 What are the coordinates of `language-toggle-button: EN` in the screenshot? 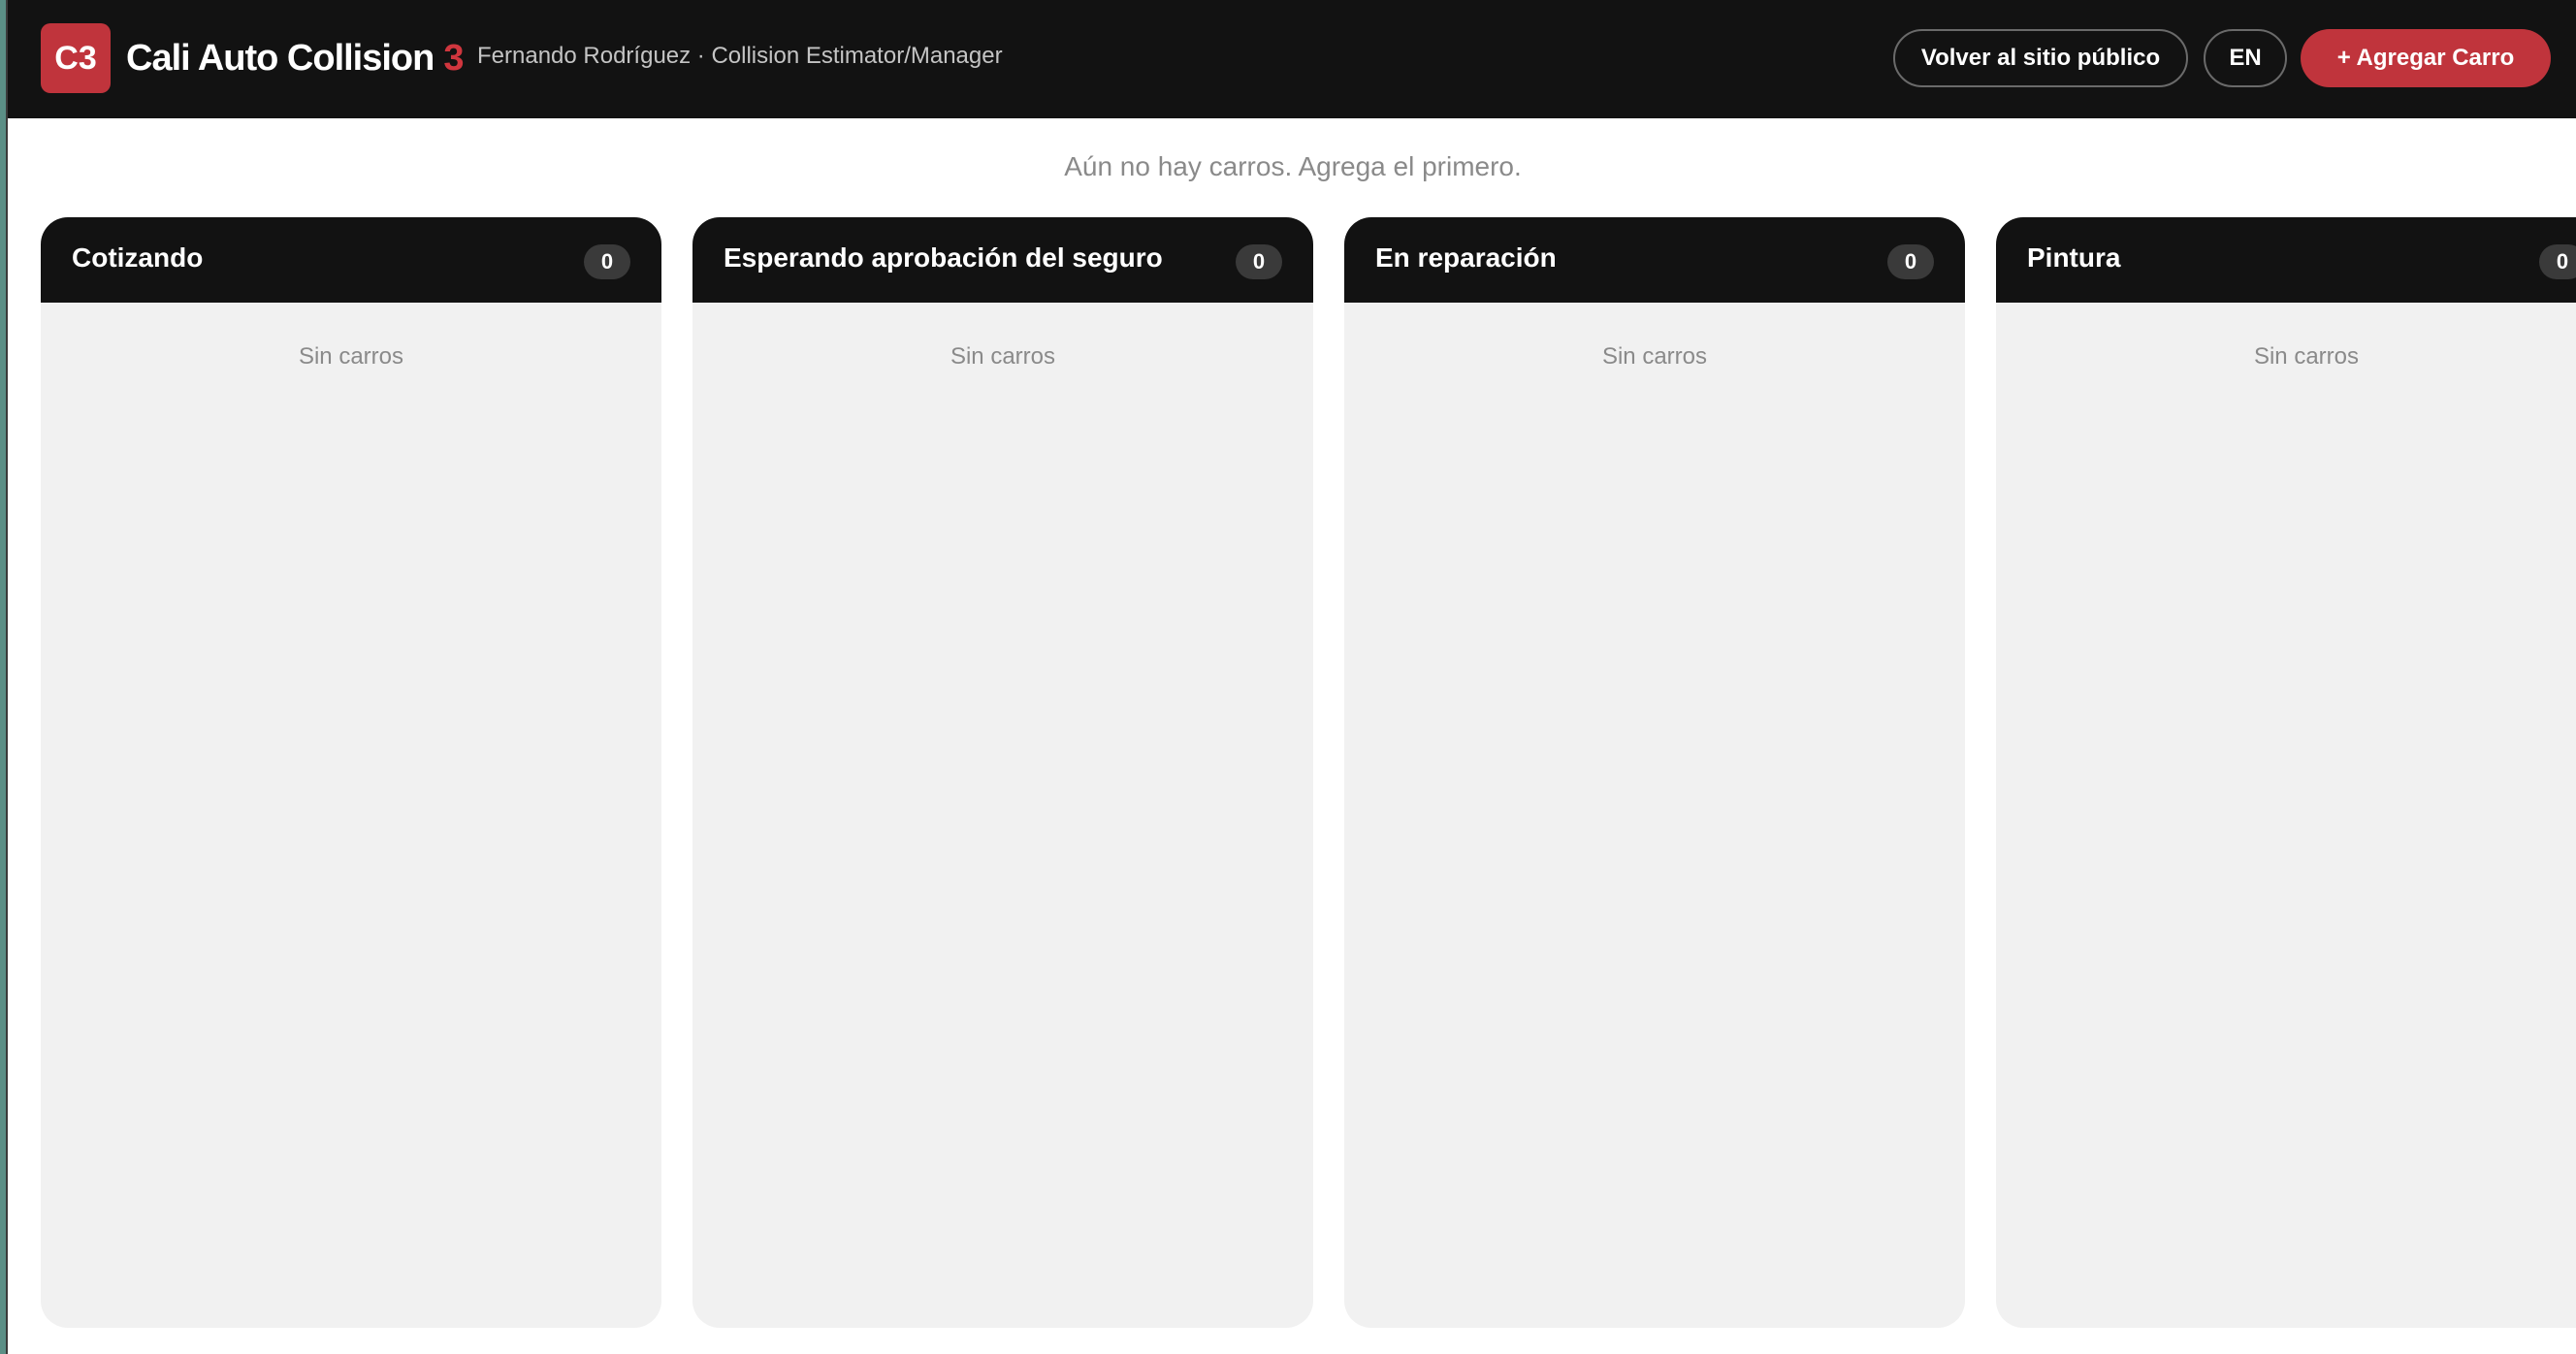 It's located at (2245, 58).